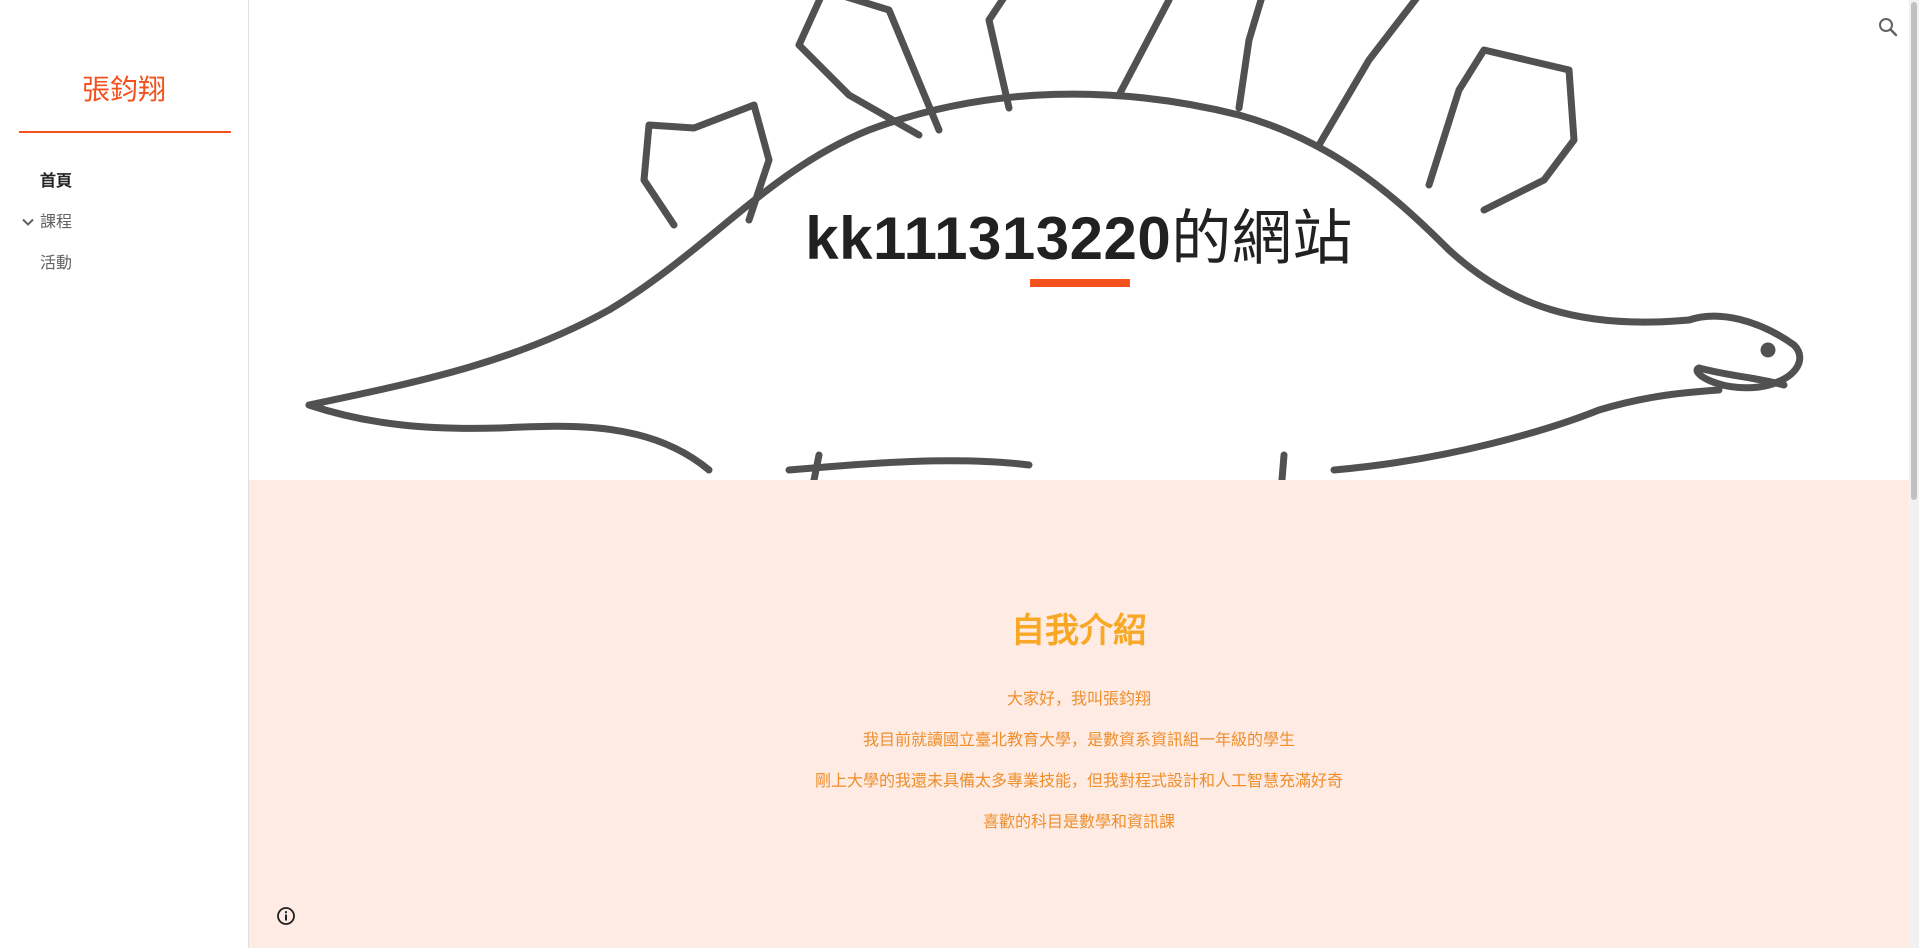 Image resolution: width=1919 pixels, height=948 pixels. I want to click on title-underline, so click(1080, 283).